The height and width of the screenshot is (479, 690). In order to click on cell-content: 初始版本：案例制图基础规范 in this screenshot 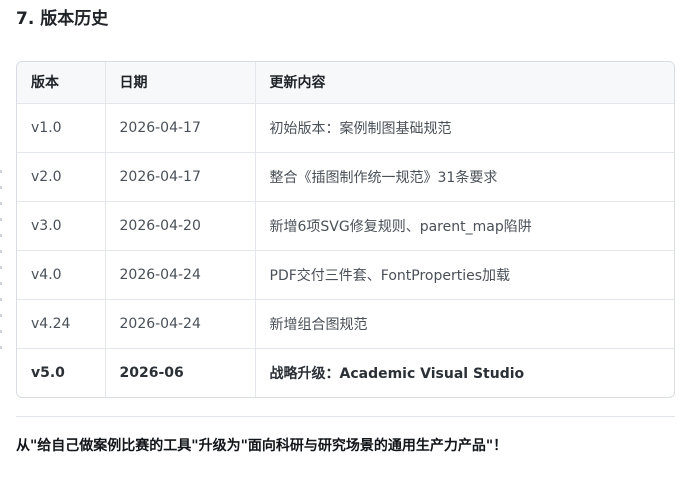, I will do `click(464, 128)`.